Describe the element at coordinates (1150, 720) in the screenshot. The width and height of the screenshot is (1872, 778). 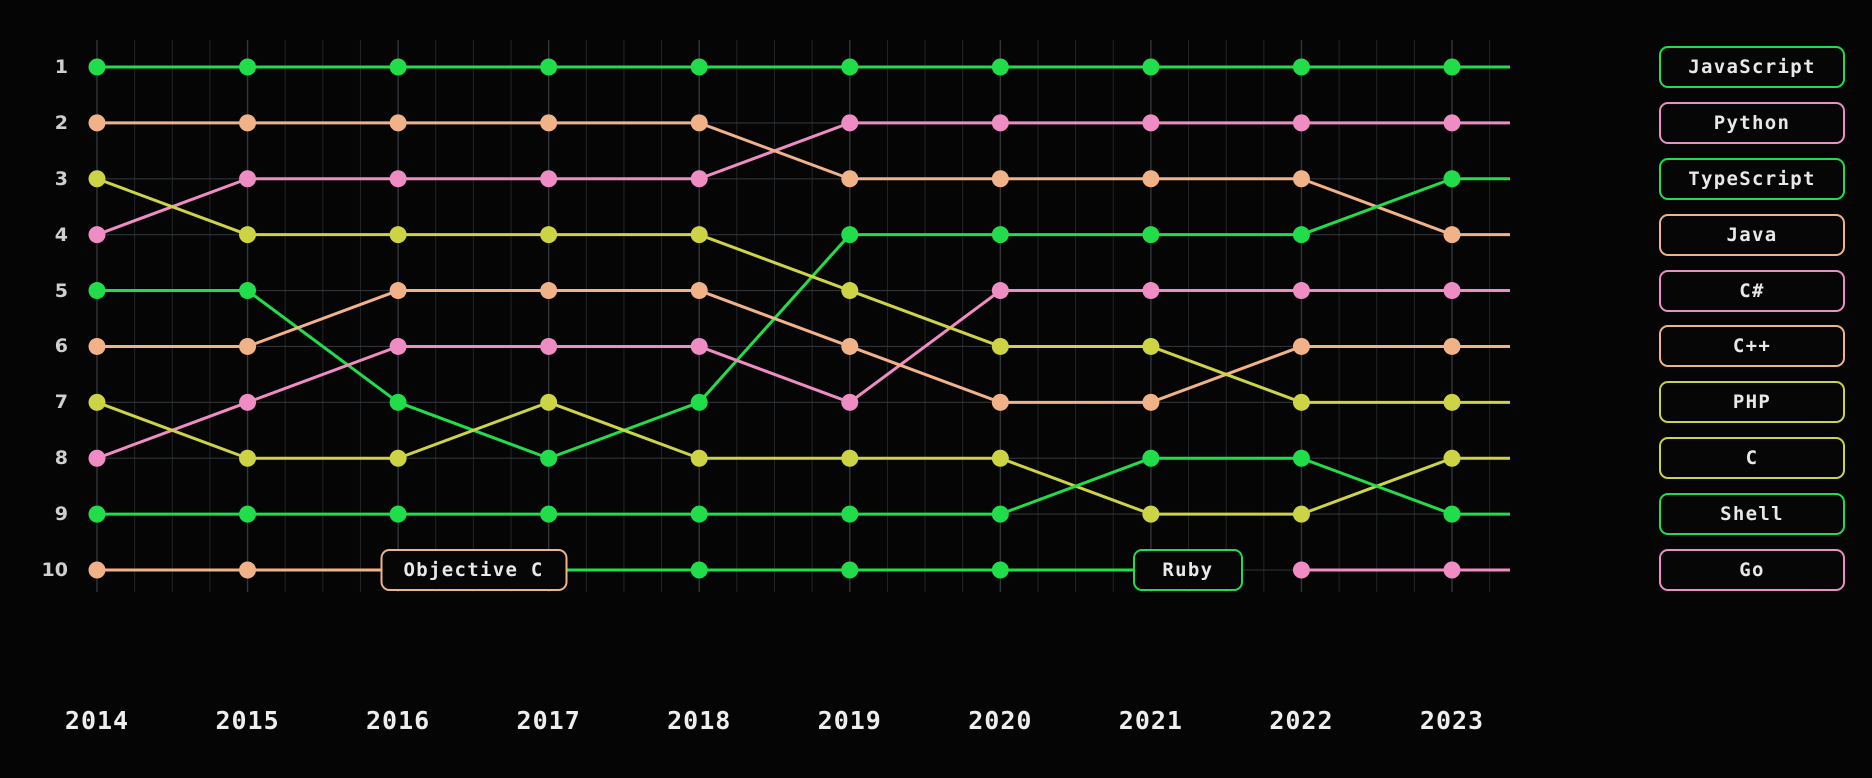
I see `x-axis-tick-2021: 2021` at that location.